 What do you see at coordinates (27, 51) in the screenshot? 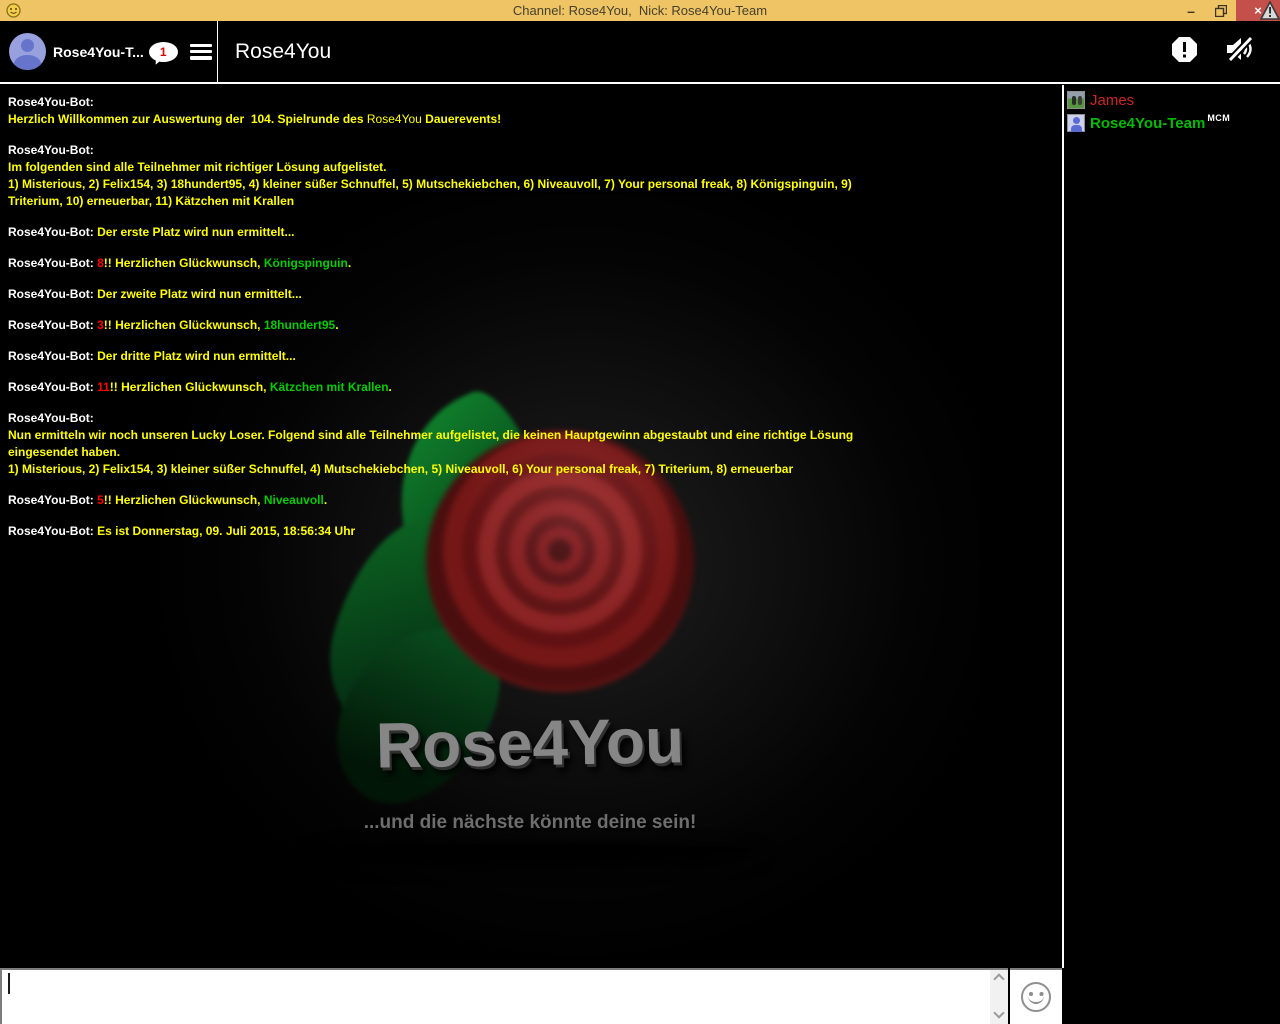
I see `self-avatar` at bounding box center [27, 51].